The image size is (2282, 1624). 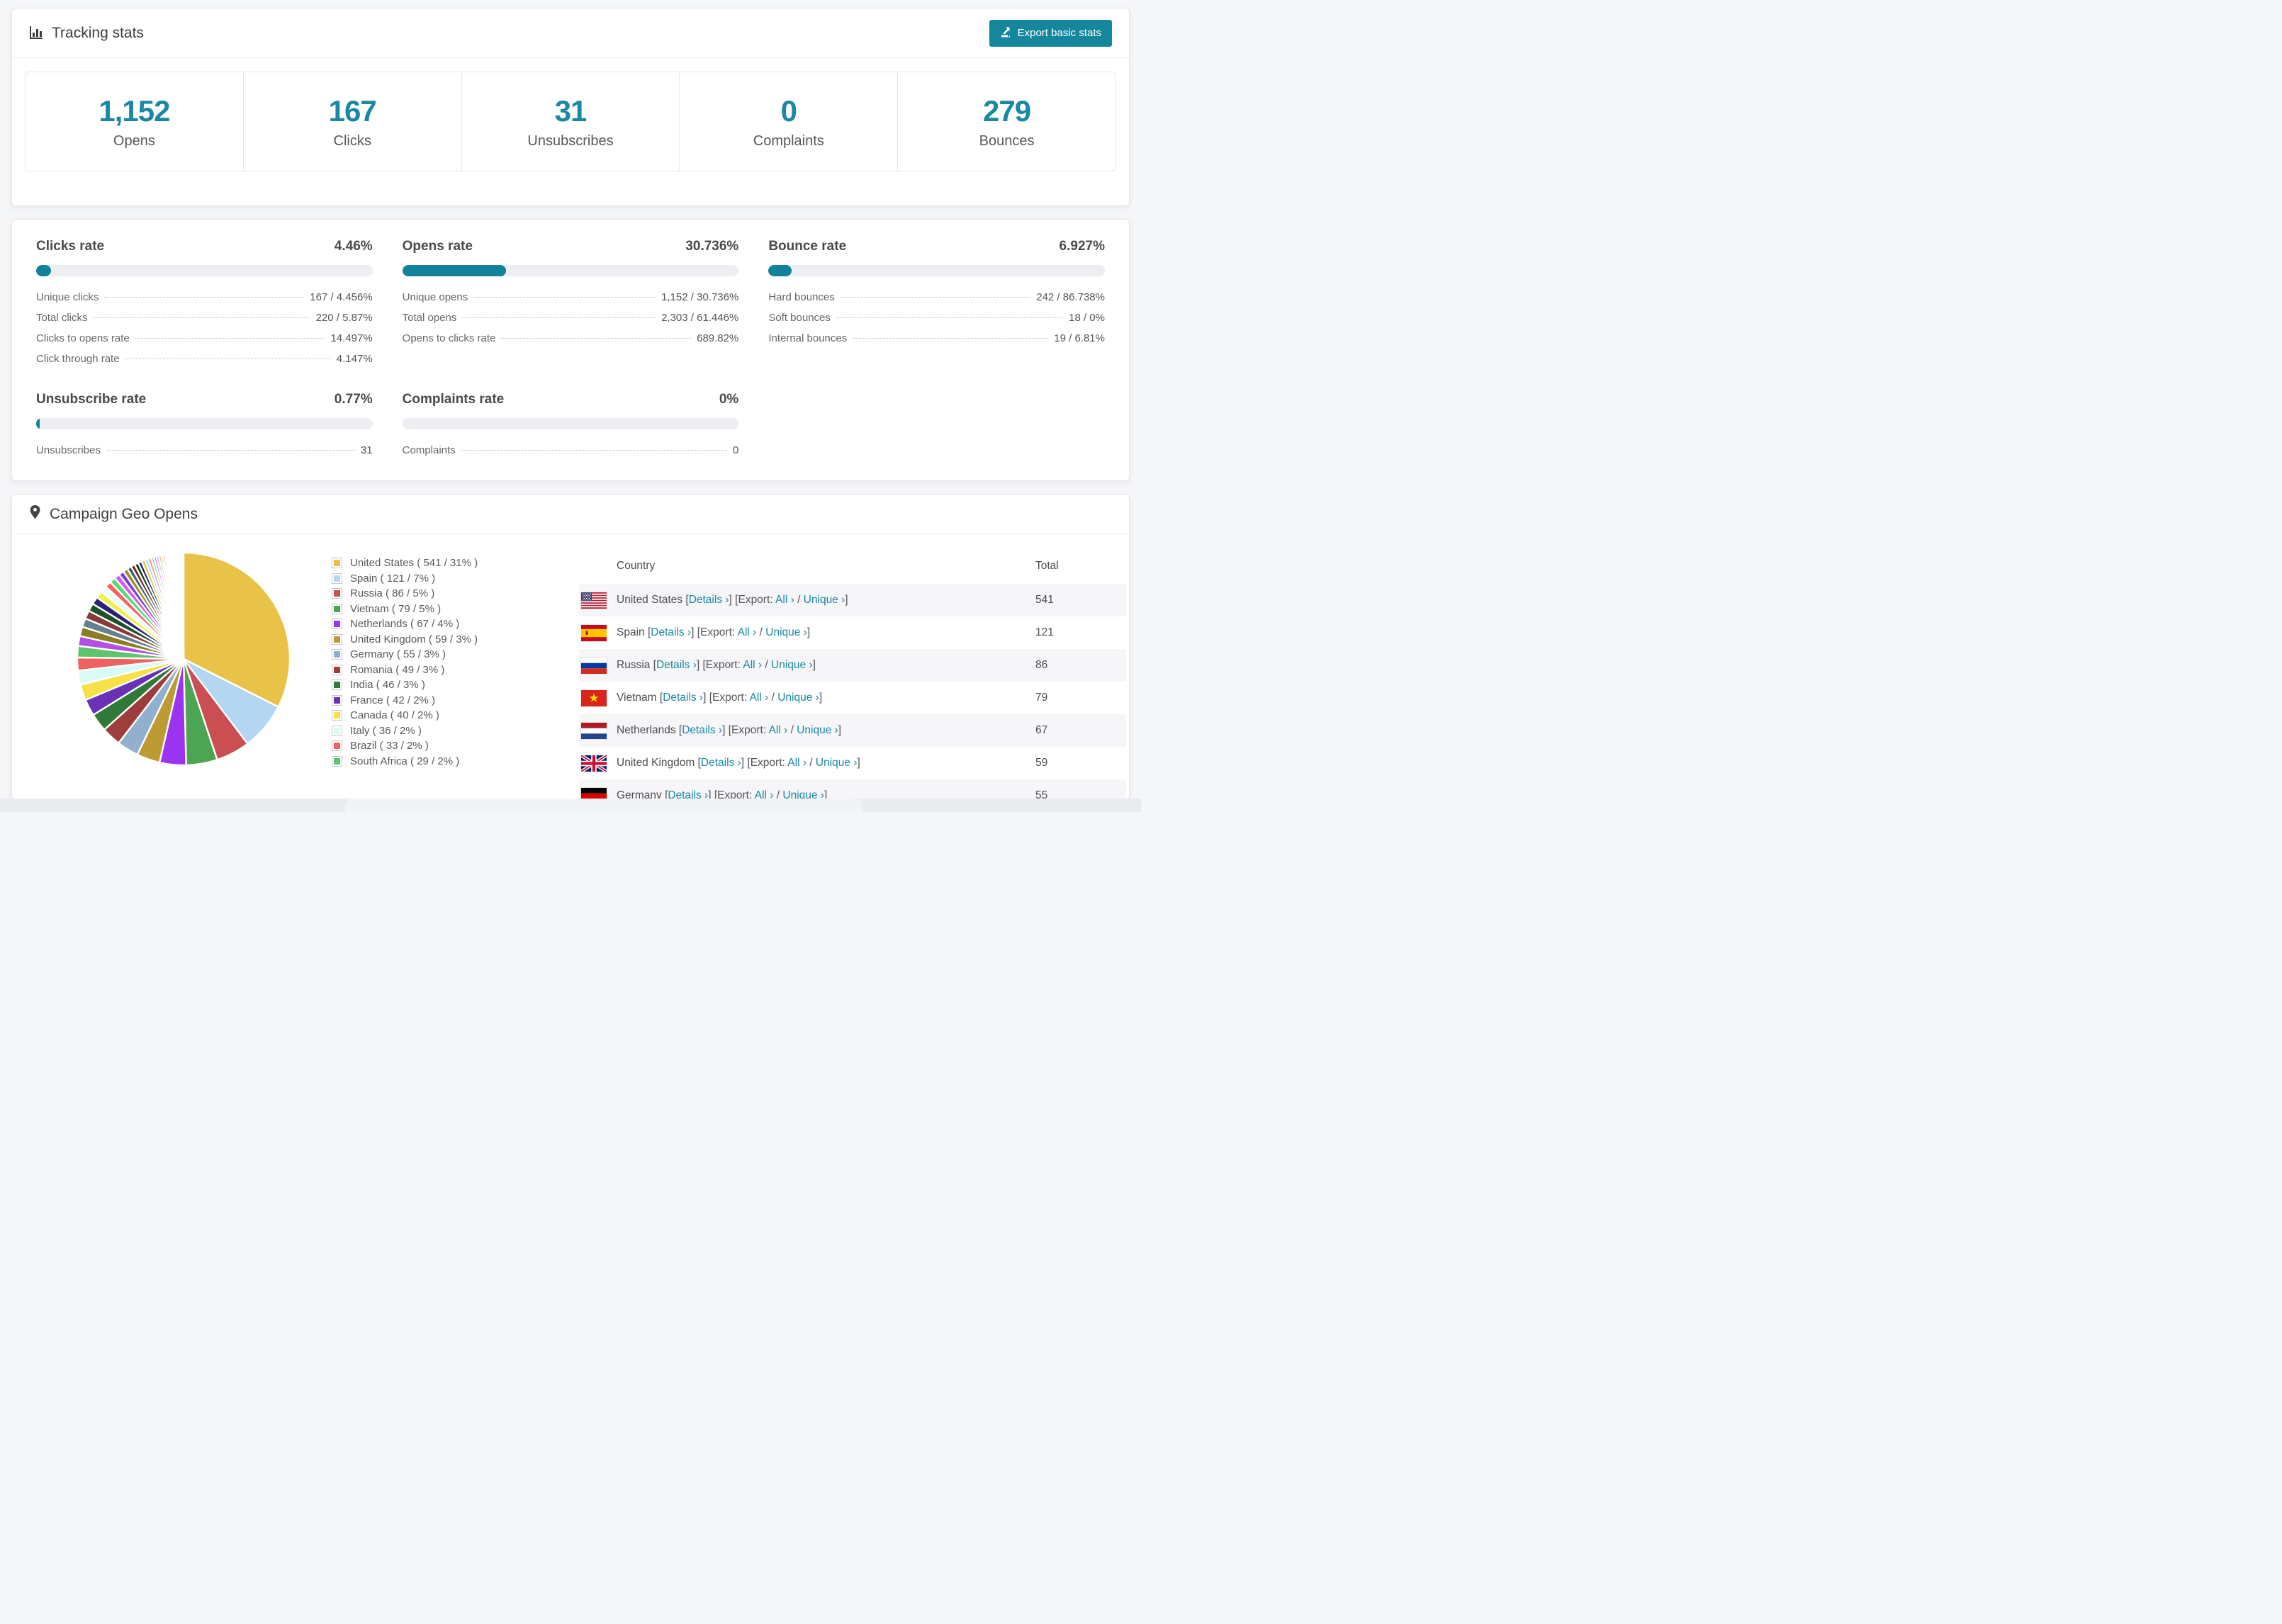 I want to click on stat-value: 1,152, so click(x=134, y=111).